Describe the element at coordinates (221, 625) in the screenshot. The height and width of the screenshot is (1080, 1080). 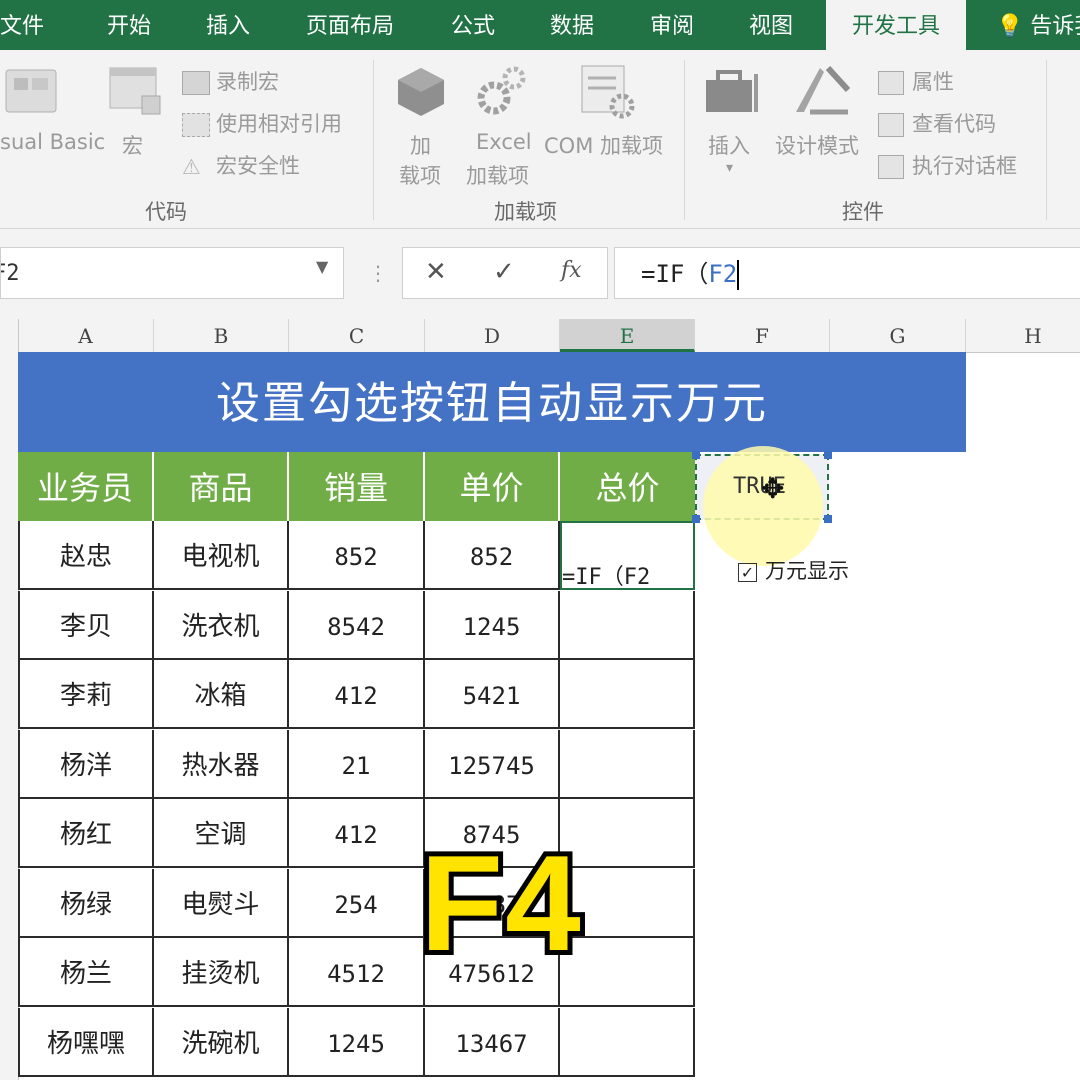
I see `table-cell: 洗衣机` at that location.